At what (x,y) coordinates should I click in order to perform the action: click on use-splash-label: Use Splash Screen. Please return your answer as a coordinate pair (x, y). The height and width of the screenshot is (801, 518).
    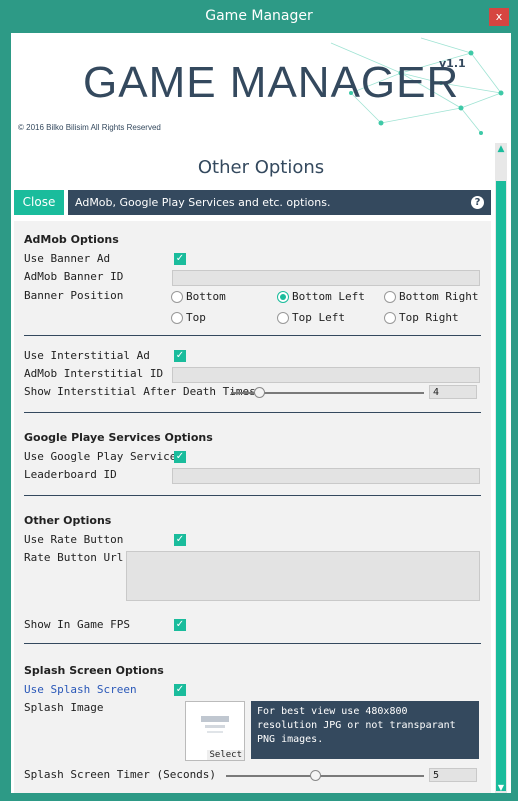
    Looking at the image, I should click on (80, 689).